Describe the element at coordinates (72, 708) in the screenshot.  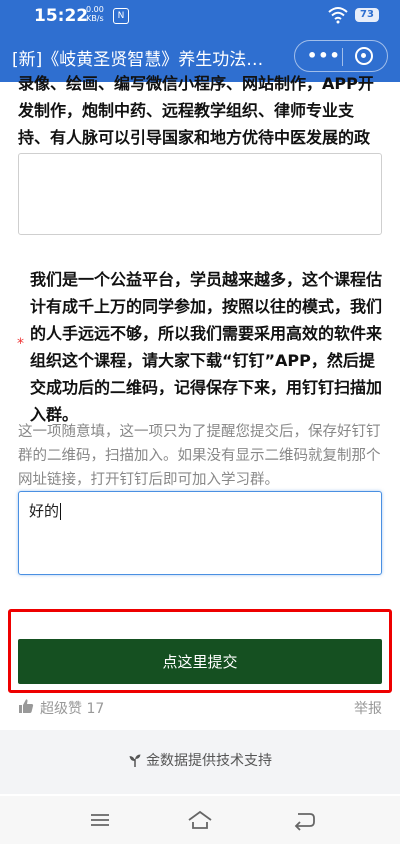
I see `like-count: 超级赞 17` at that location.